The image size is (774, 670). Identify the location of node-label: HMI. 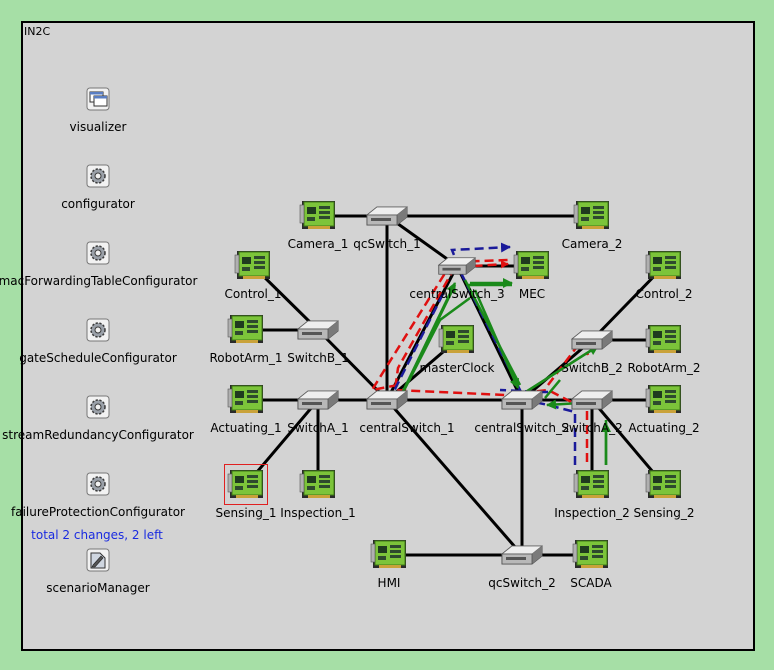
(389, 583).